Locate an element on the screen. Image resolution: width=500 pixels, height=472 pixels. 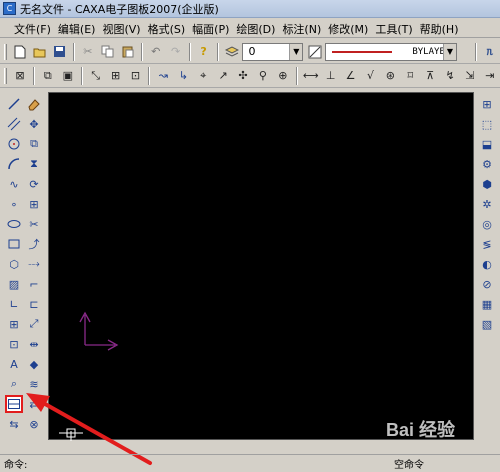
command-status: 空命令 is located at coordinates (409, 465).